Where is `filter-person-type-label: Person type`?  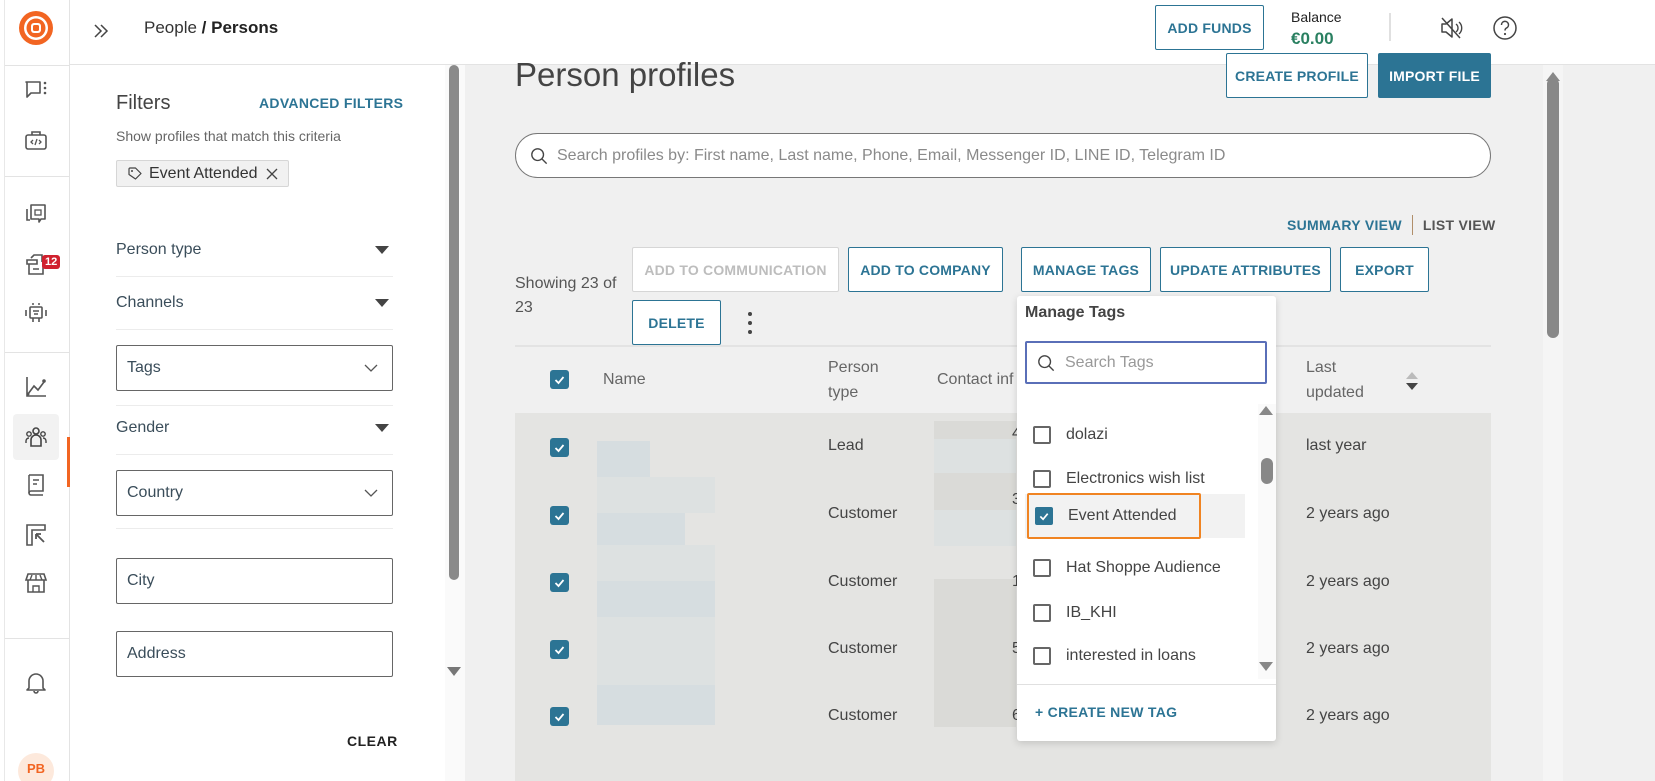 filter-person-type-label: Person type is located at coordinates (159, 249).